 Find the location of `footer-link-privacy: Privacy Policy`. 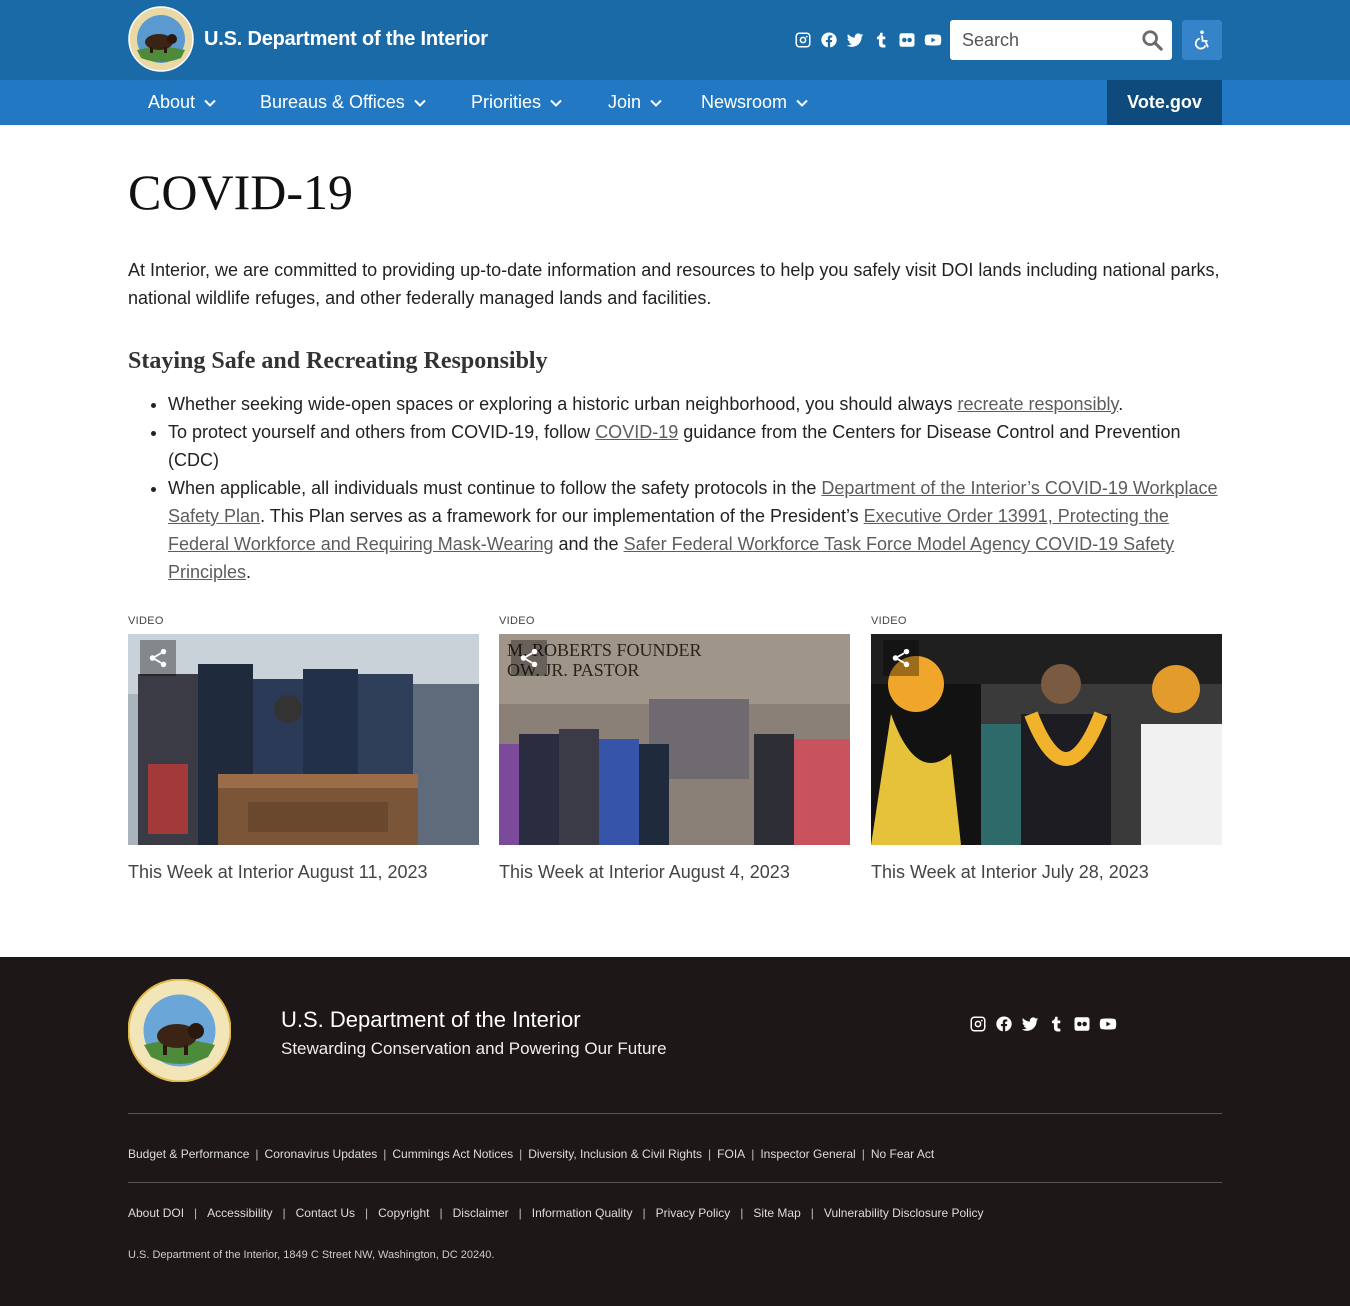

footer-link-privacy: Privacy Policy is located at coordinates (693, 1213).